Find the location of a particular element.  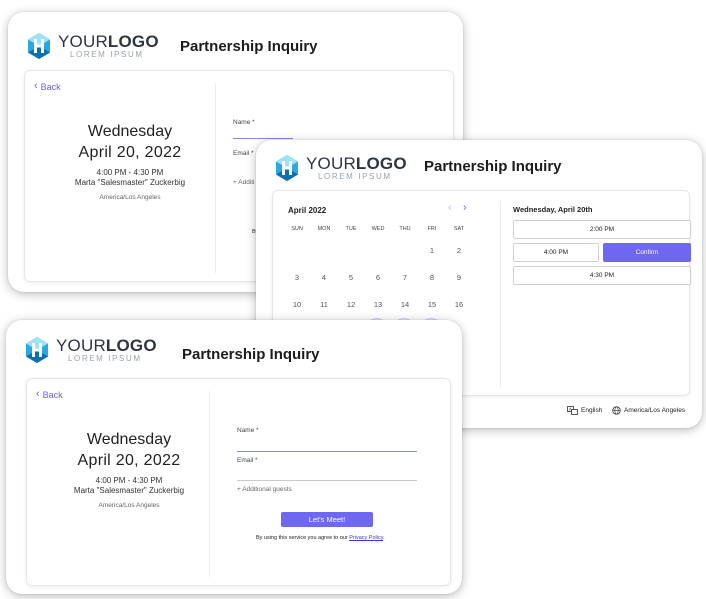

calendar-day: 4 is located at coordinates (324, 277).